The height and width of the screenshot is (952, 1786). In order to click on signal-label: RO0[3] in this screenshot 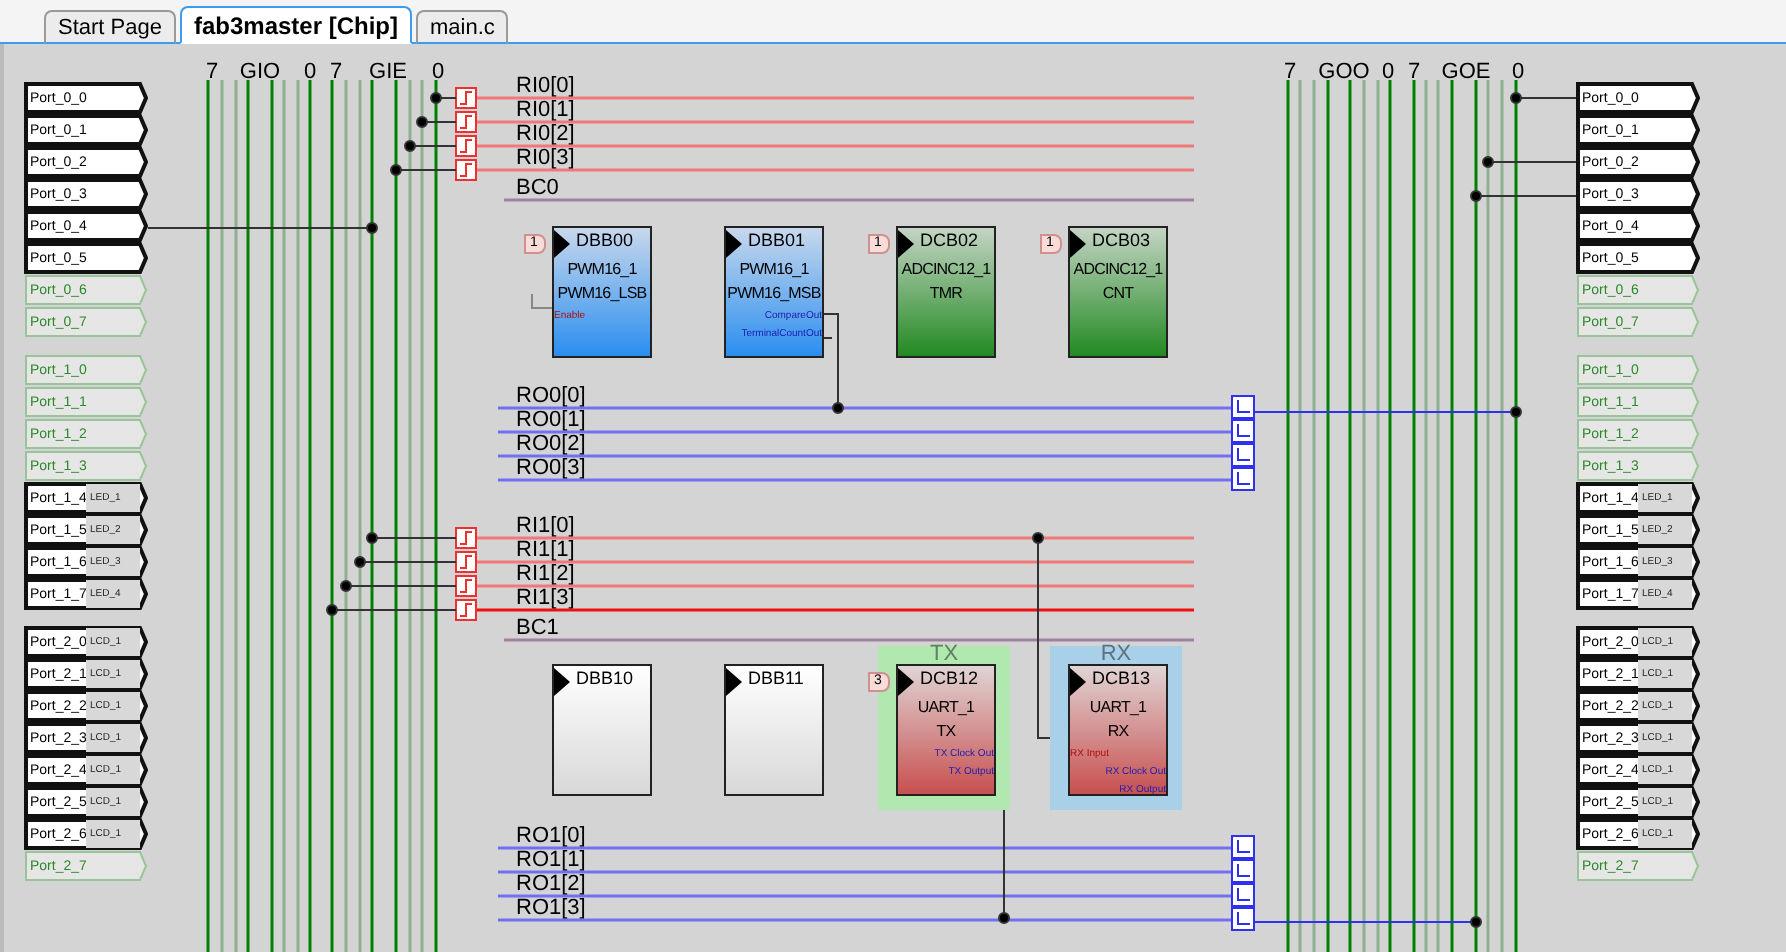, I will do `click(551, 468)`.